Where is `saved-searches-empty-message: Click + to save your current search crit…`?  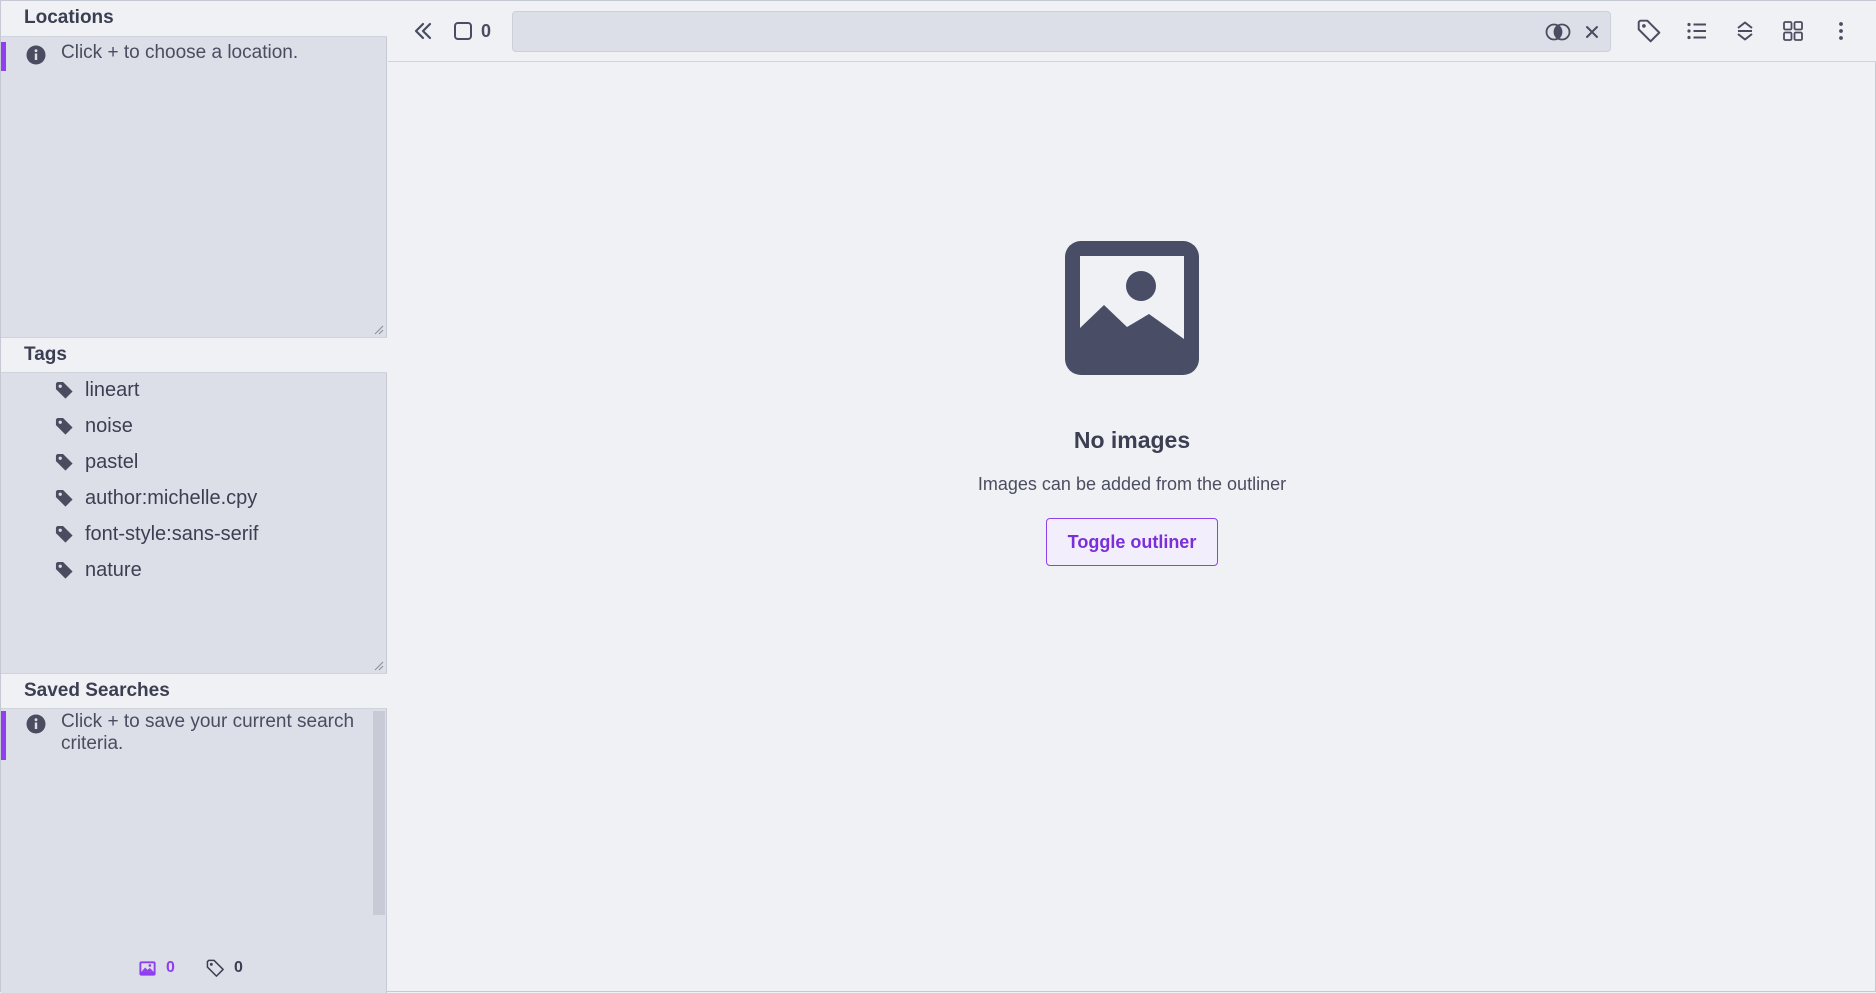 saved-searches-empty-message: Click + to save your current search crit… is located at coordinates (194, 735).